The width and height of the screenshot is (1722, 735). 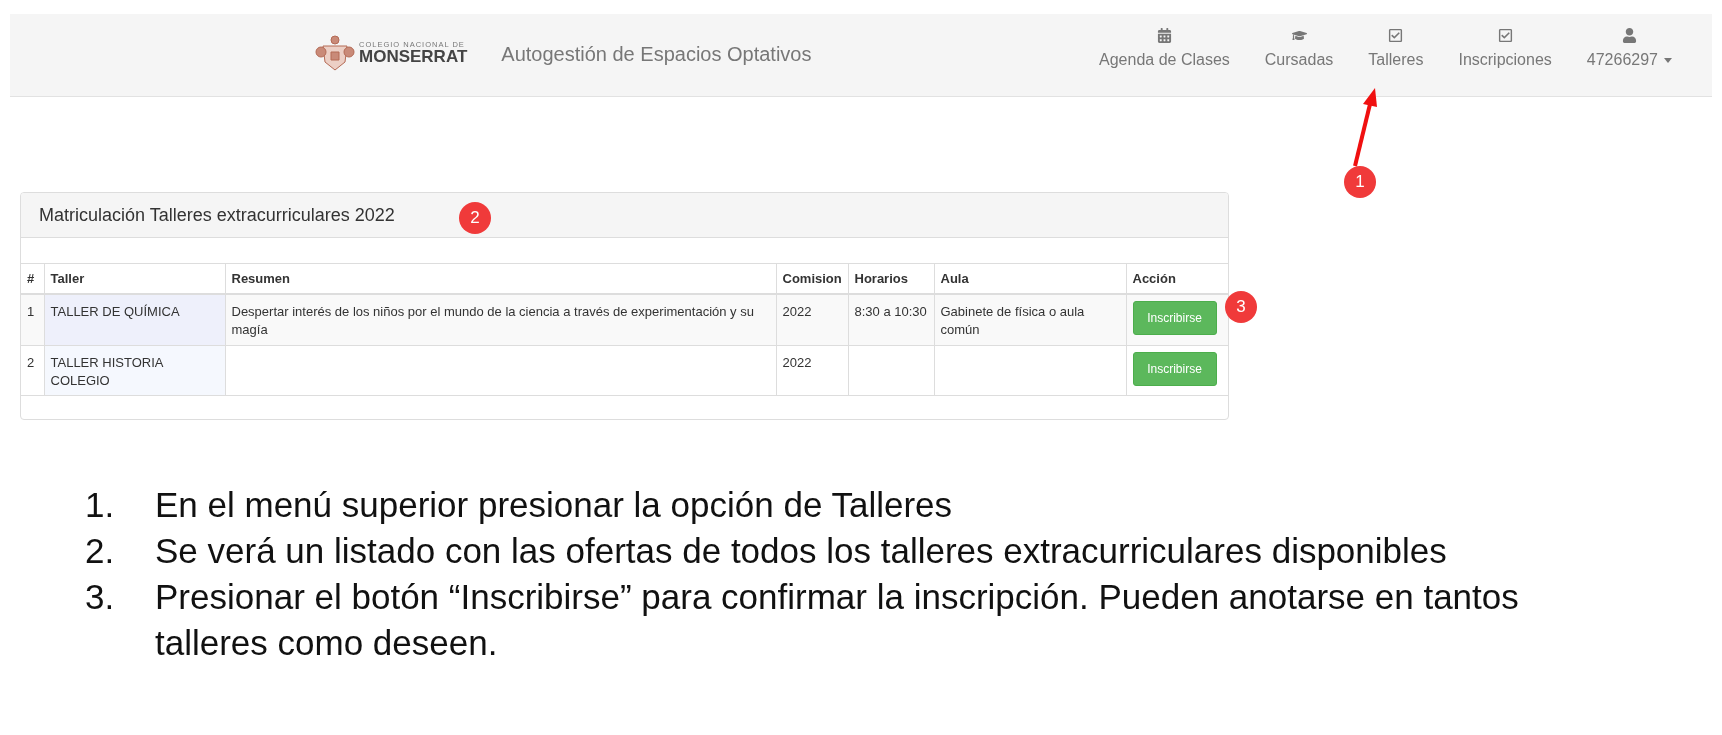 What do you see at coordinates (32, 319) in the screenshot?
I see `table-cell: 1` at bounding box center [32, 319].